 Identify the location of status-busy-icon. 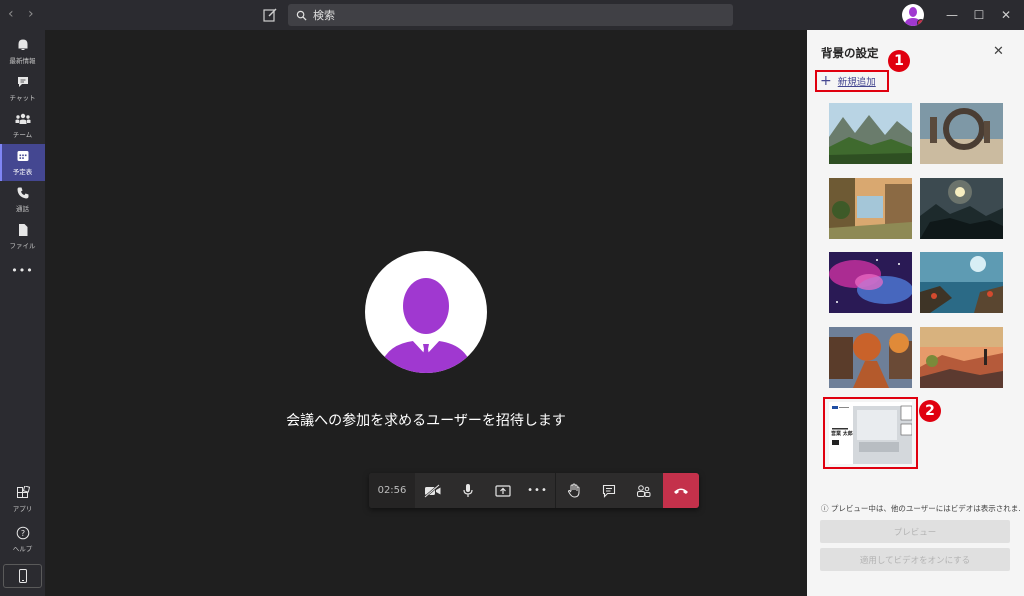
(920, 22).